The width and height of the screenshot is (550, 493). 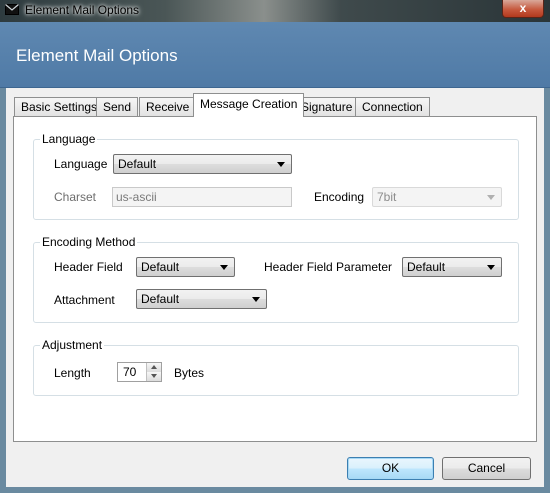 I want to click on header-field-parameter-select-value: Default, so click(x=426, y=267).